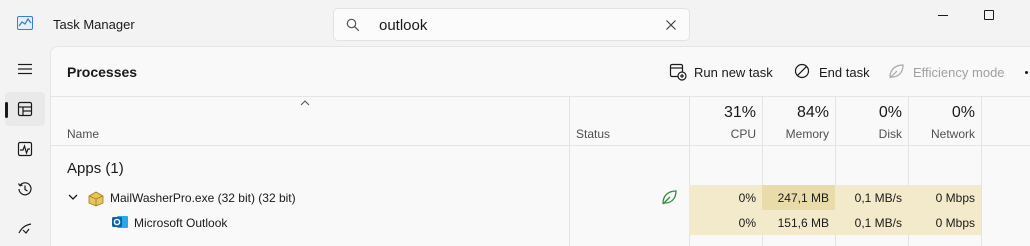 This screenshot has height=246, width=1030. I want to click on mailwasher-icon, so click(96, 199).